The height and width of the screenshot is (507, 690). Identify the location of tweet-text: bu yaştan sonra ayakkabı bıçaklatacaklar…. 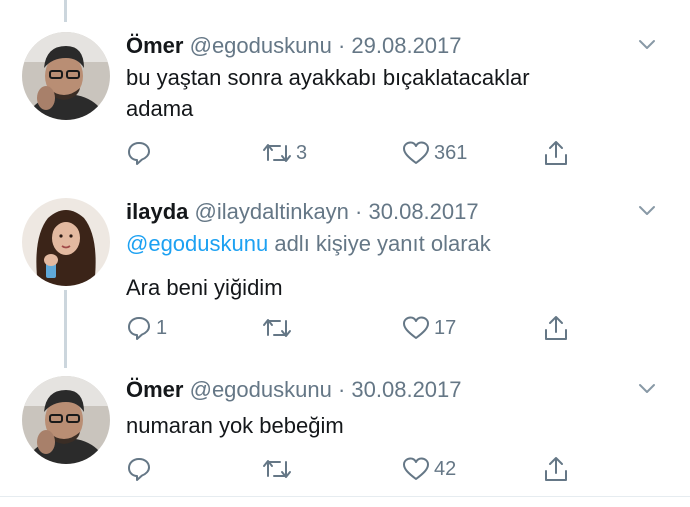
(328, 93).